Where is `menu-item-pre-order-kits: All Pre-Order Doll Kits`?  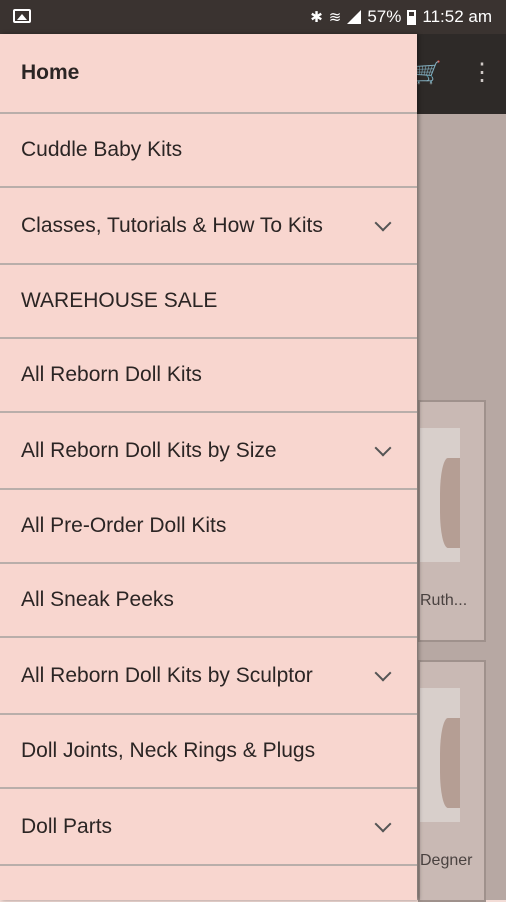
menu-item-pre-order-kits: All Pre-Order Doll Kits is located at coordinates (208, 527).